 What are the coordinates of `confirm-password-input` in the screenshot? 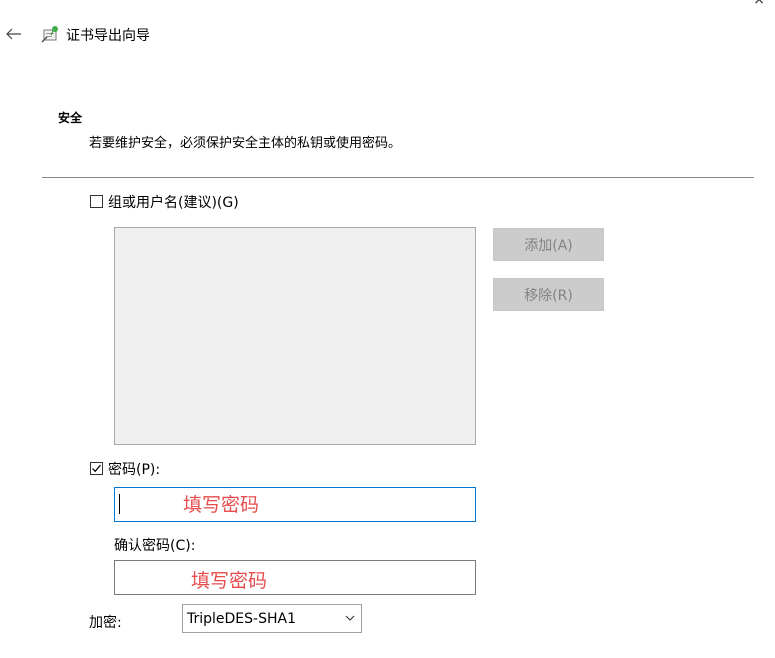 It's located at (295, 577).